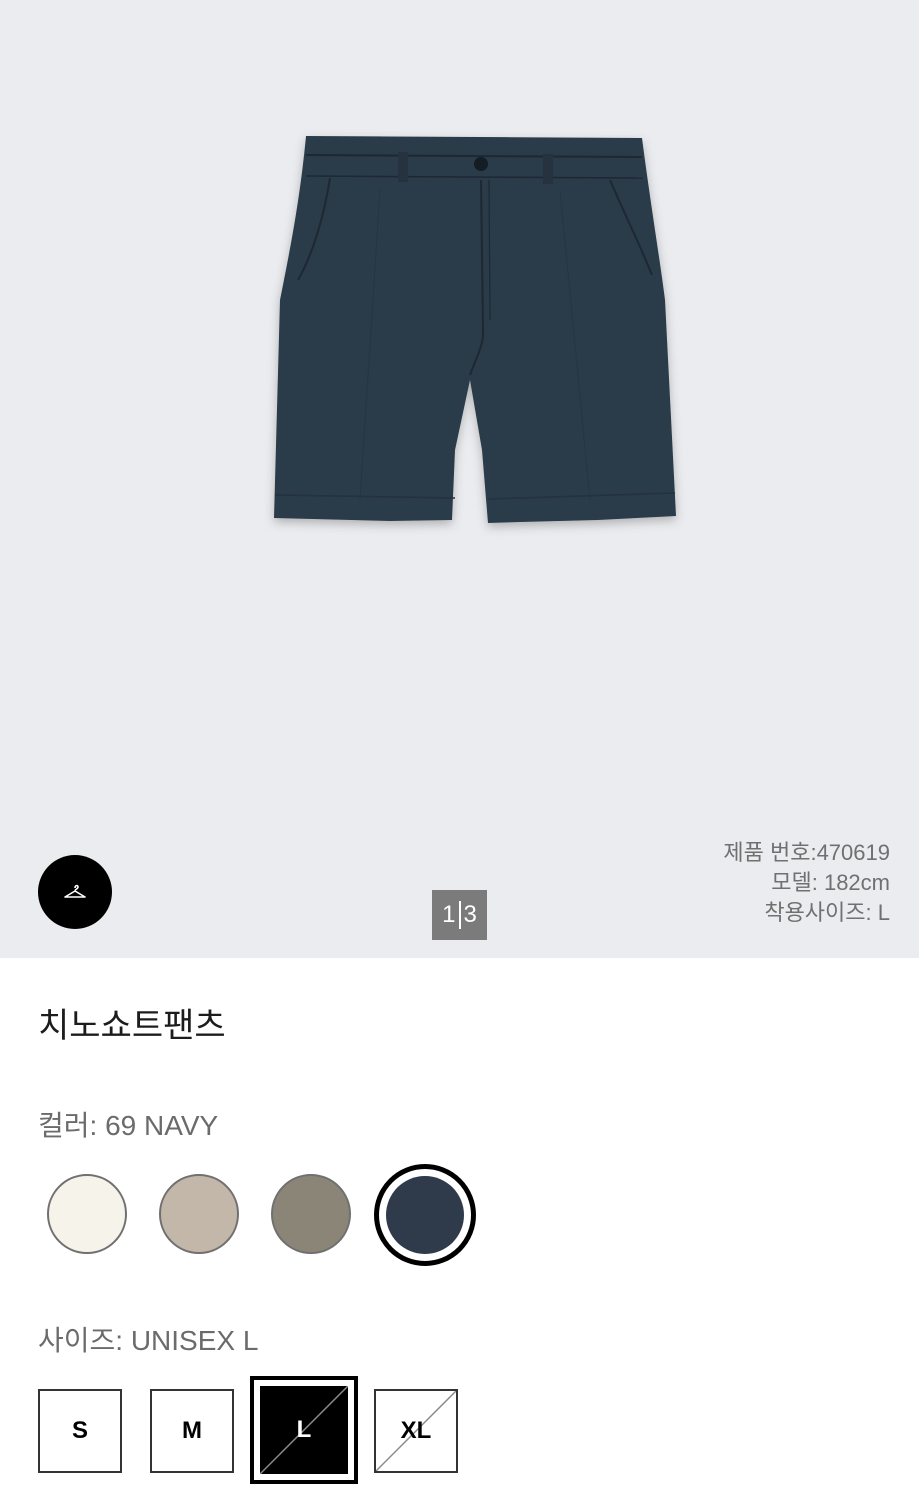 Image resolution: width=919 pixels, height=1500 pixels. Describe the element at coordinates (87, 1214) in the screenshot. I see `color-swatch-off-white` at that location.